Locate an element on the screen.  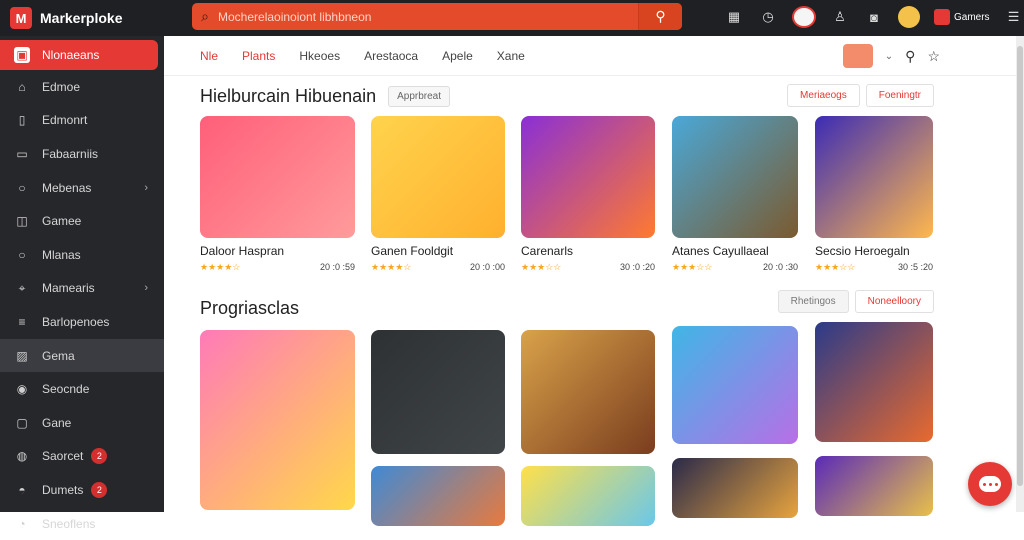
tab: Nle is located at coordinates (209, 56).